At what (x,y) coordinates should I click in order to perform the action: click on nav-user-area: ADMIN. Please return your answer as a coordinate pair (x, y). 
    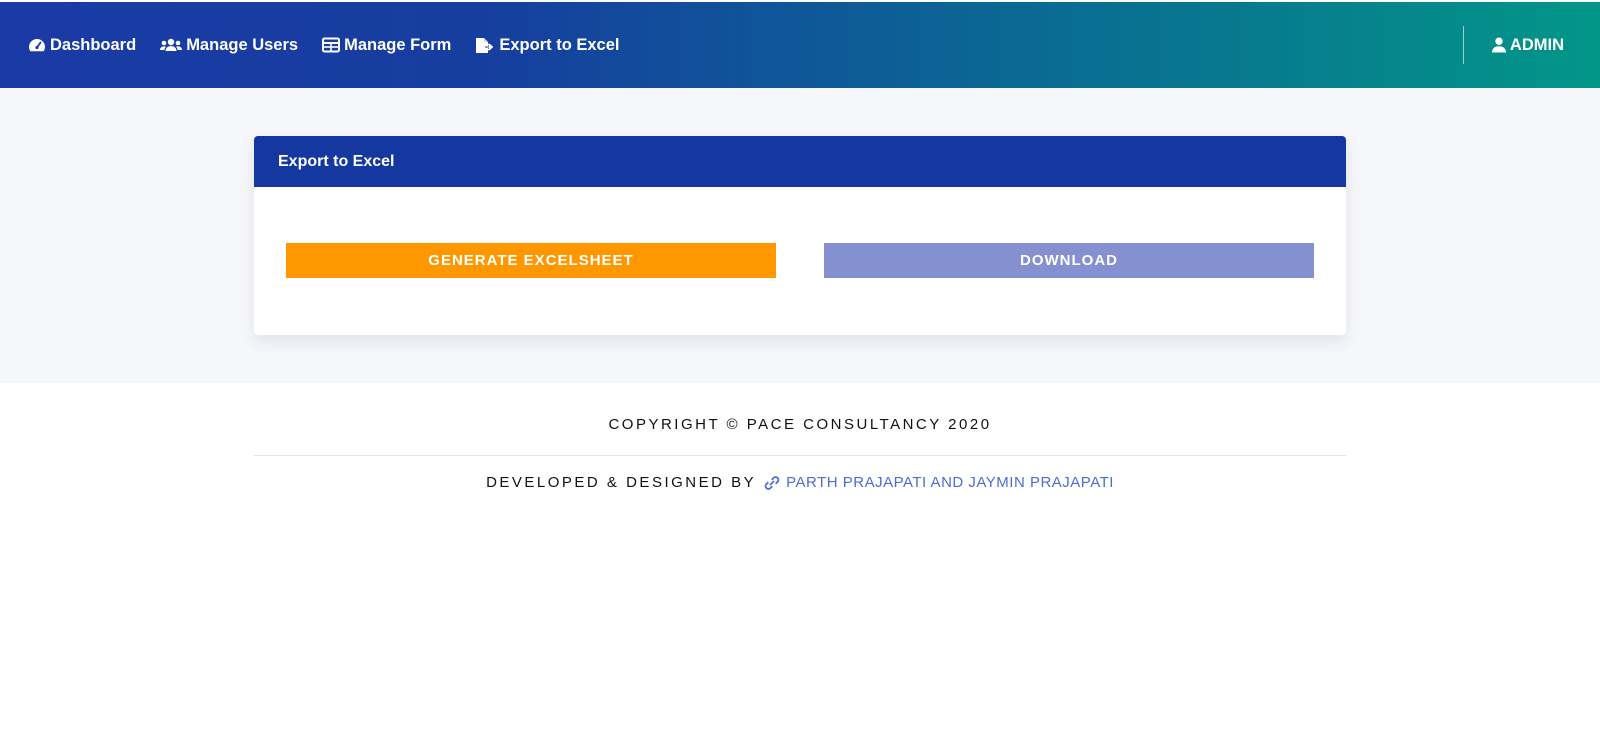
    Looking at the image, I should click on (1531, 45).